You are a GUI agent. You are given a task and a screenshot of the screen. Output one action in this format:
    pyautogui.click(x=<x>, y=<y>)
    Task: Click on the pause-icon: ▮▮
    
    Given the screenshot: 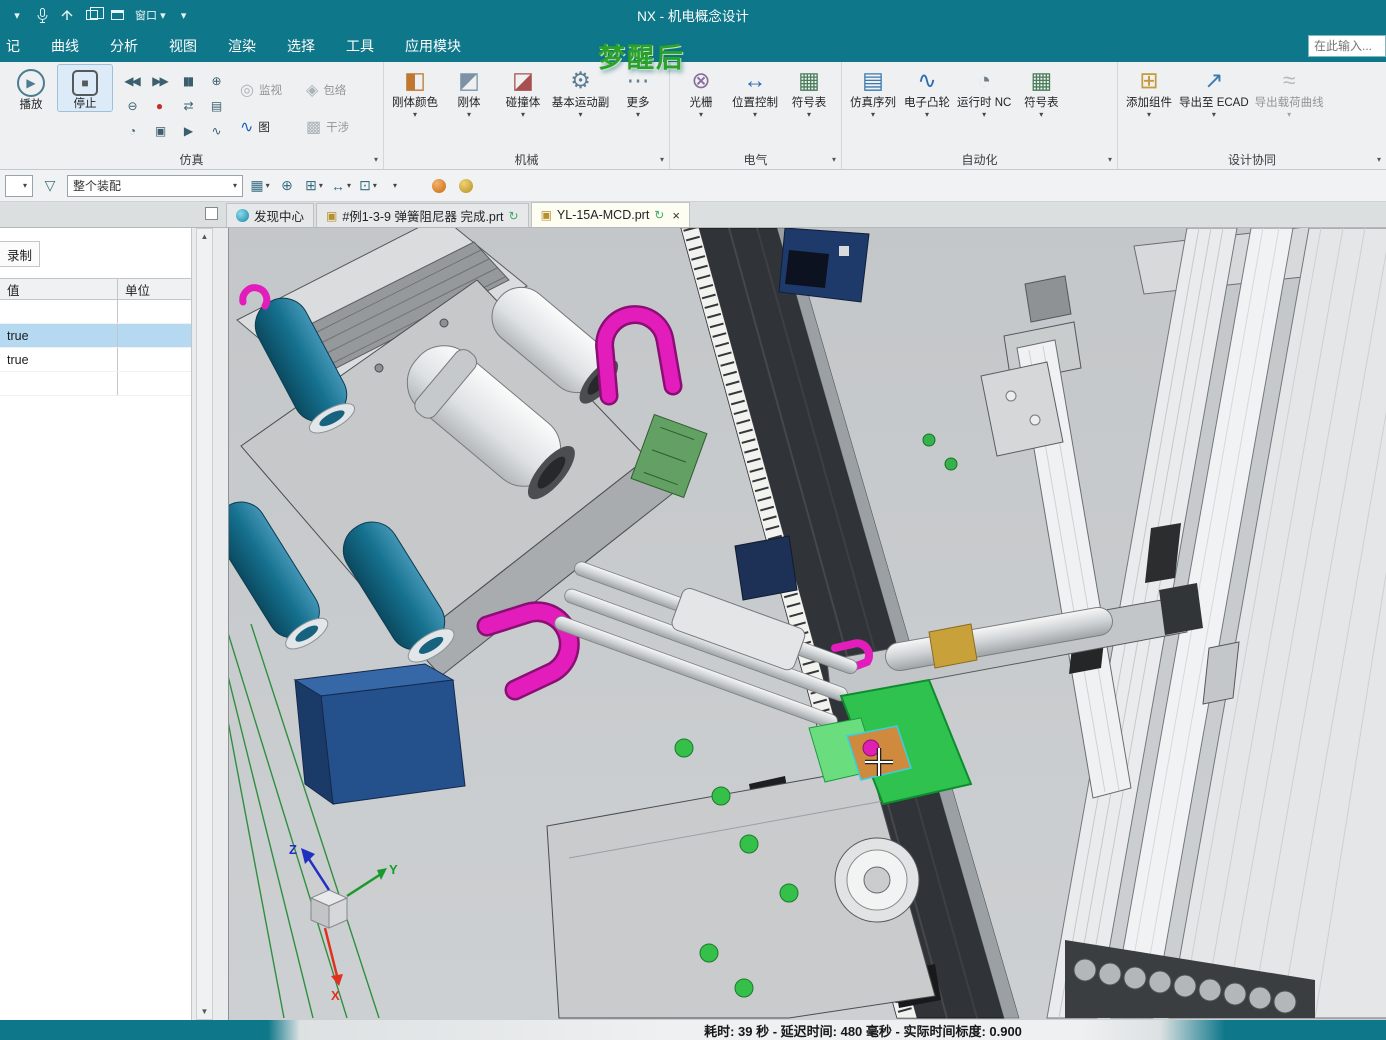 What is the action you would take?
    pyautogui.click(x=187, y=81)
    